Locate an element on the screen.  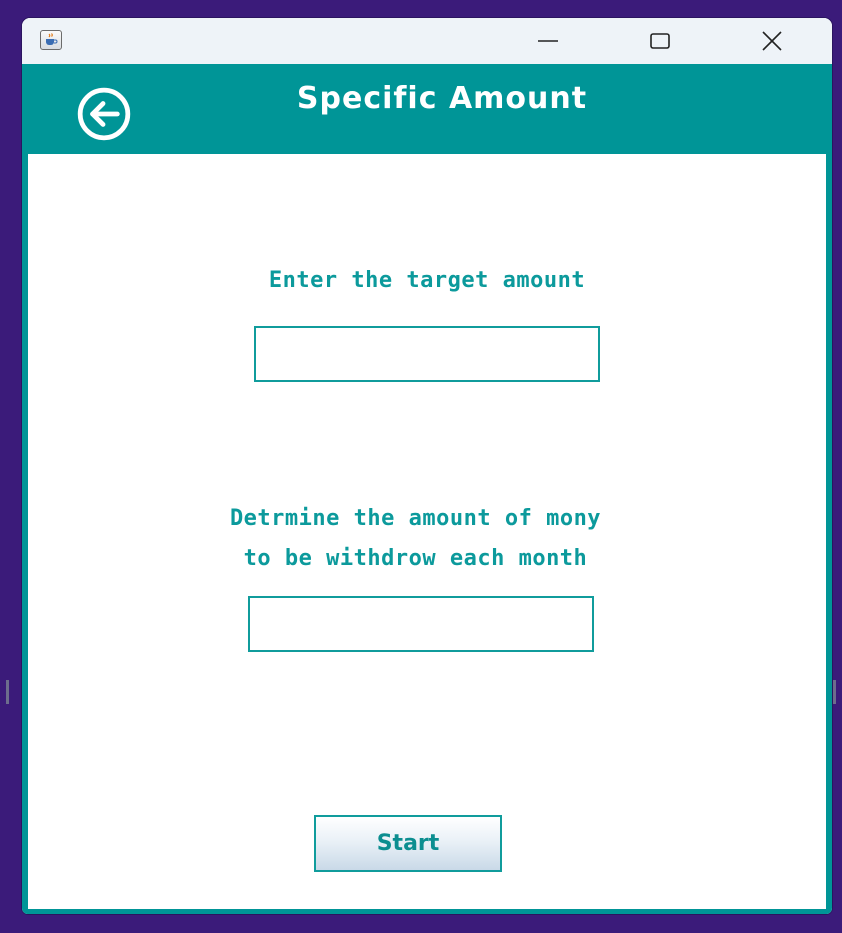
start-button: Start is located at coordinates (408, 843).